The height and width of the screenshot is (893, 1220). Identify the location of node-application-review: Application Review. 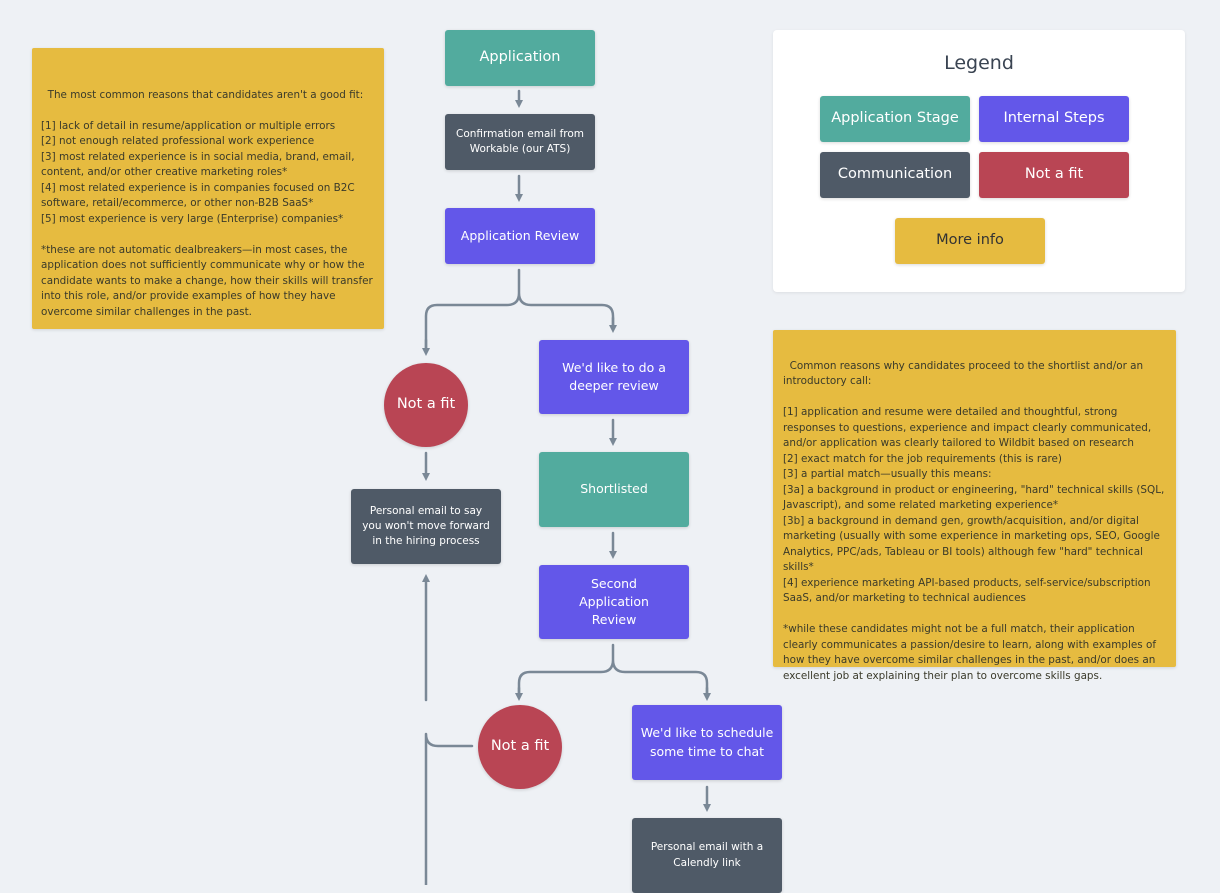
(520, 236).